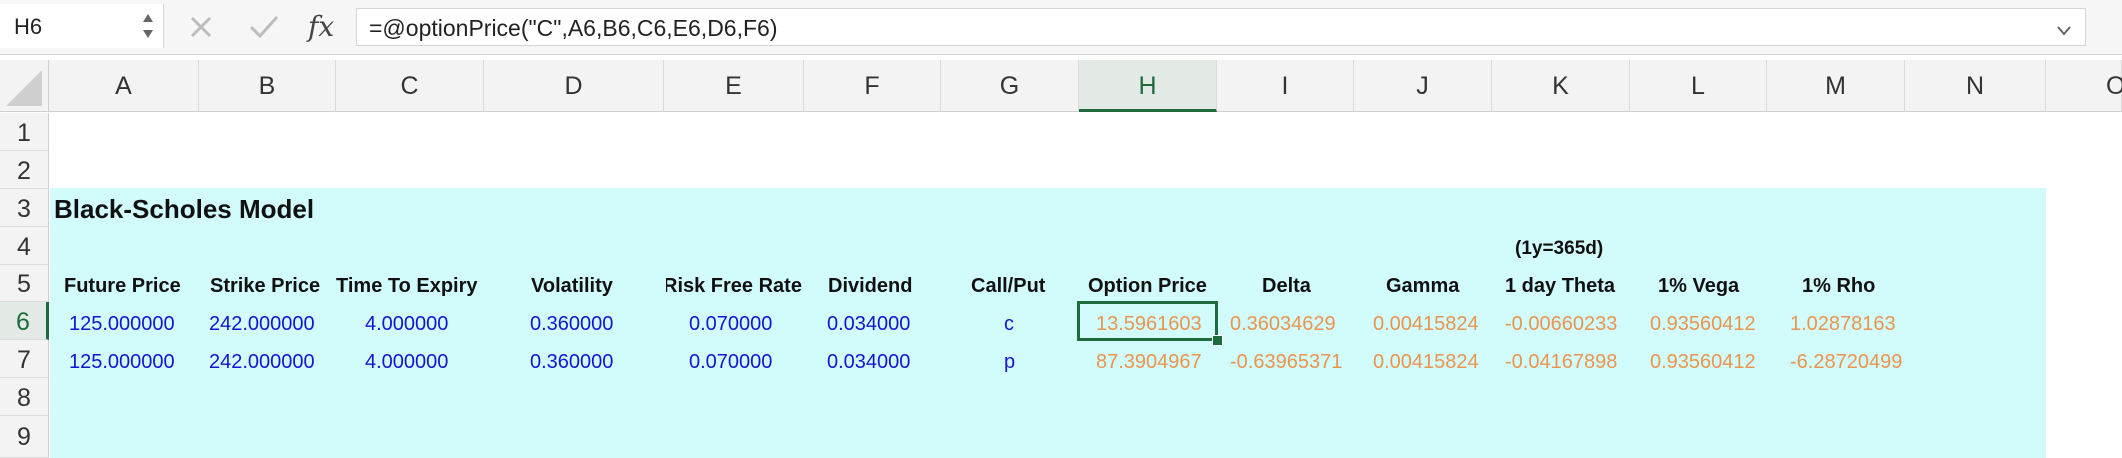 The width and height of the screenshot is (2122, 458). I want to click on select-all-corner, so click(24, 86).